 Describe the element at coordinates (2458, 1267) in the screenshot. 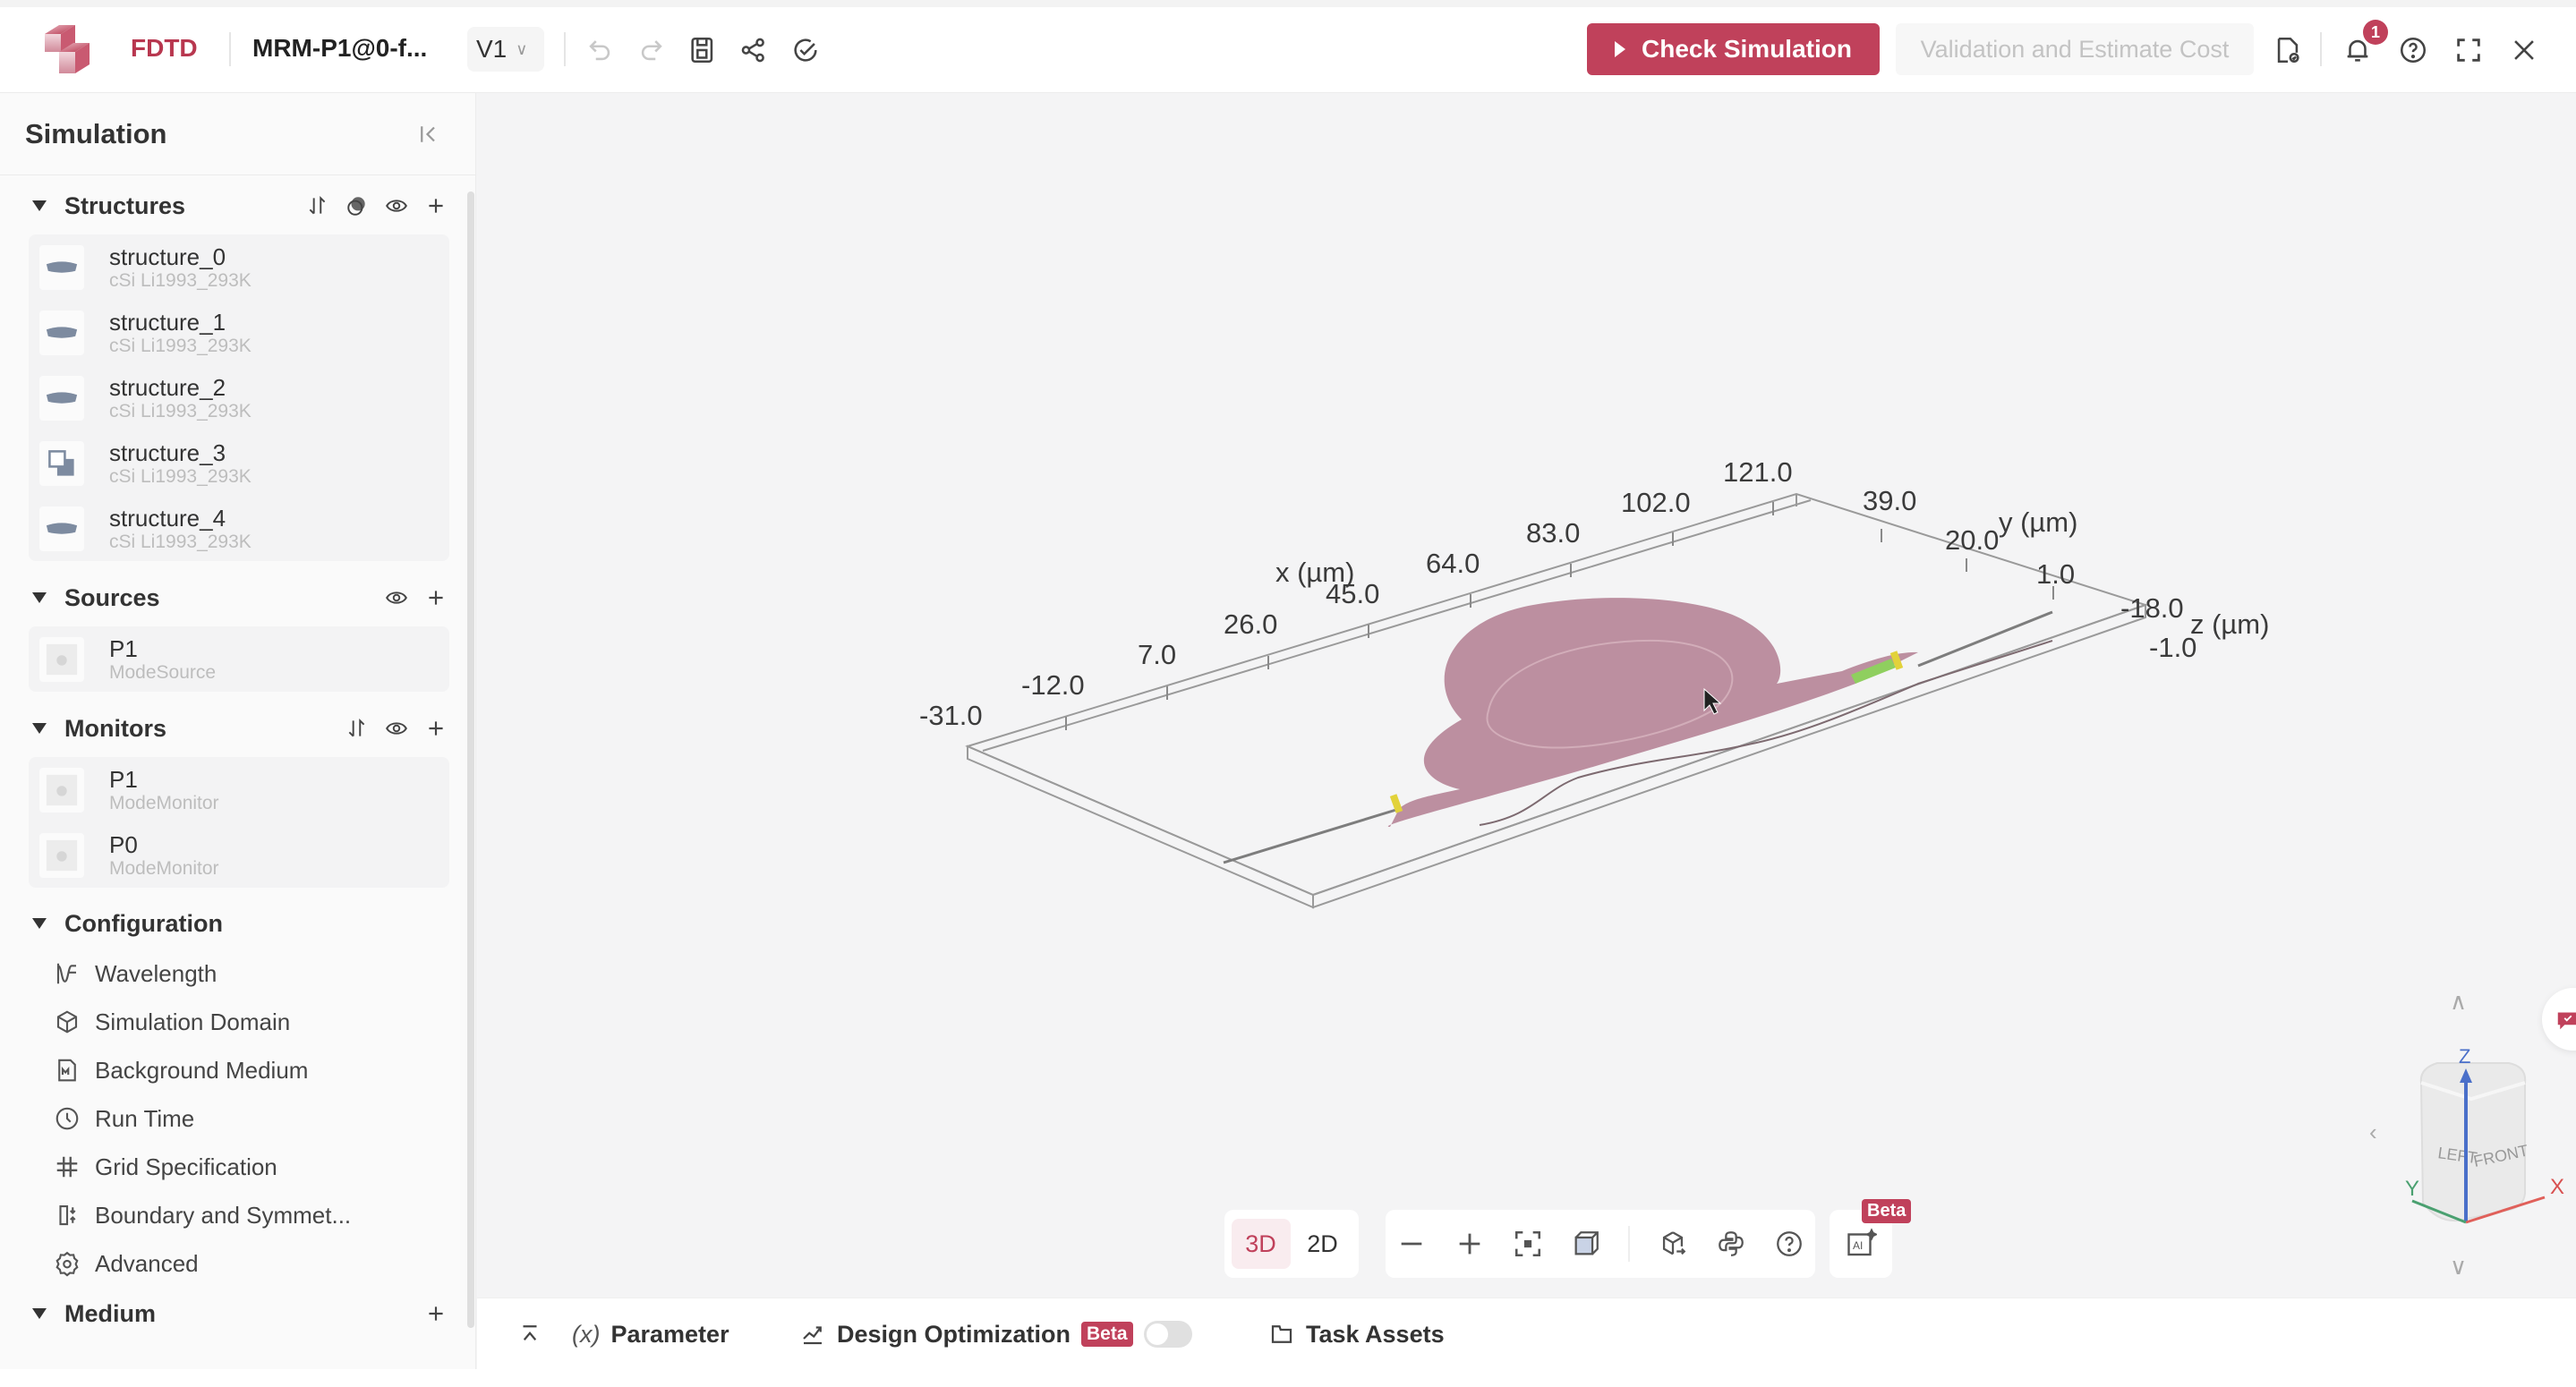

I see `rotate-down-icon: ∨` at that location.